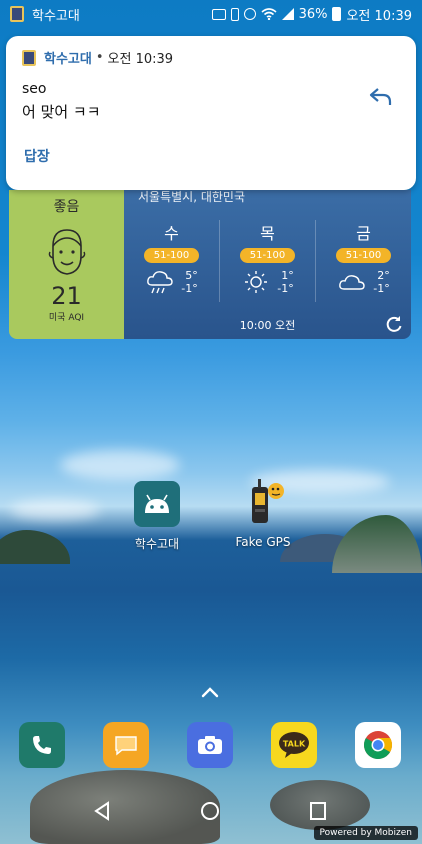 The height and width of the screenshot is (844, 422). I want to click on forecast-day: 목 51-100 1° -1°, so click(268, 261).